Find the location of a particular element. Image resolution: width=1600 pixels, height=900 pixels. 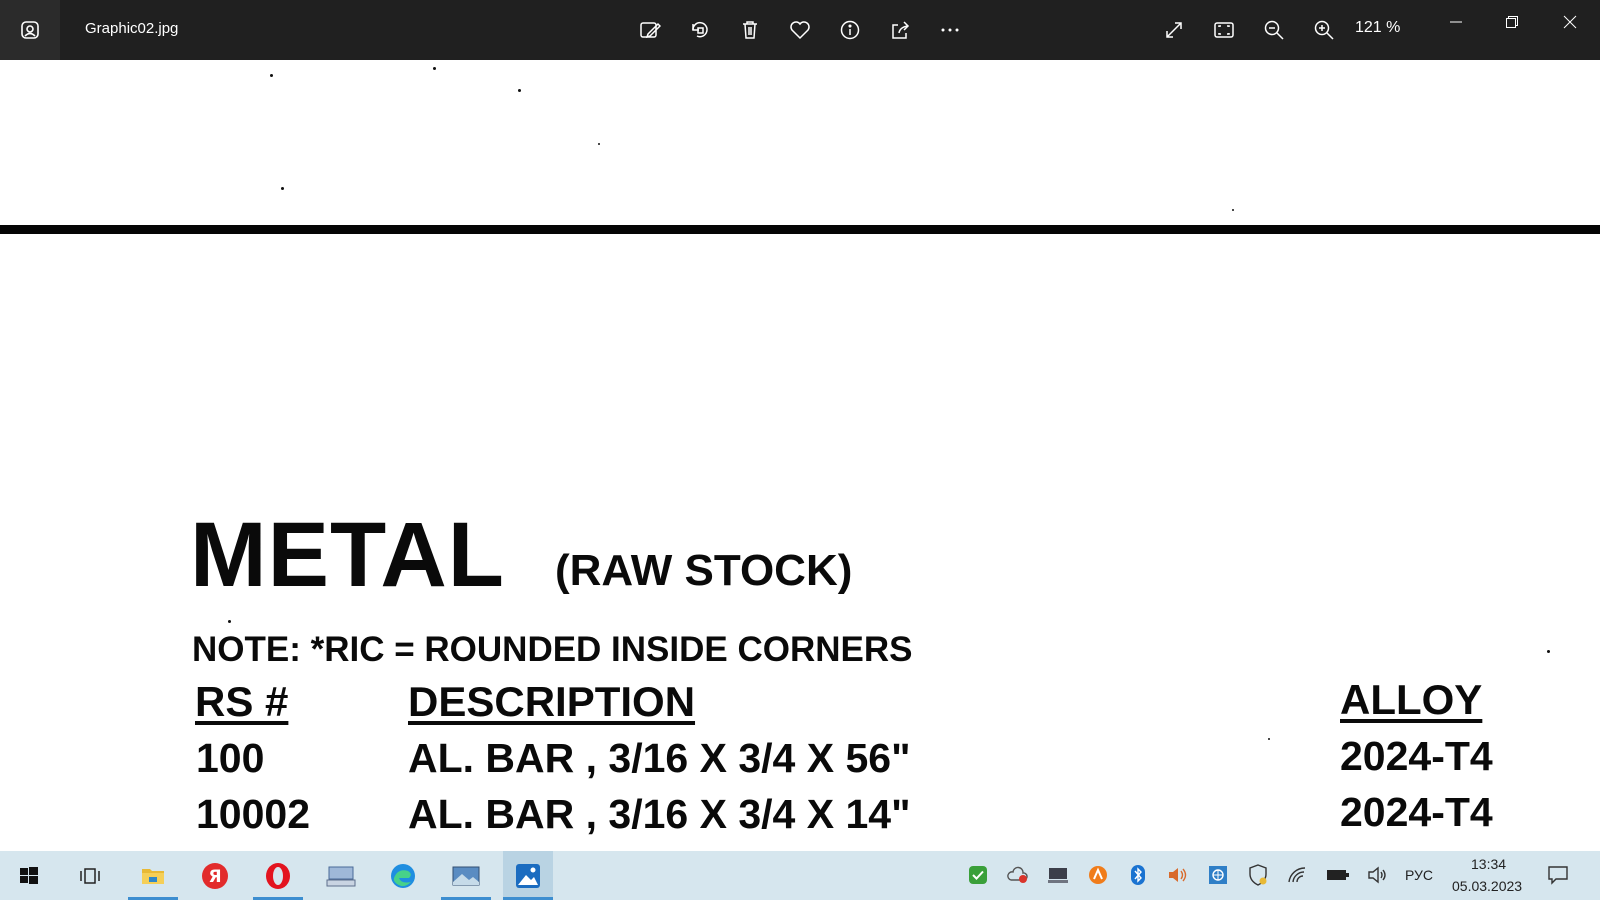

minimize-icon is located at coordinates (1456, 22).